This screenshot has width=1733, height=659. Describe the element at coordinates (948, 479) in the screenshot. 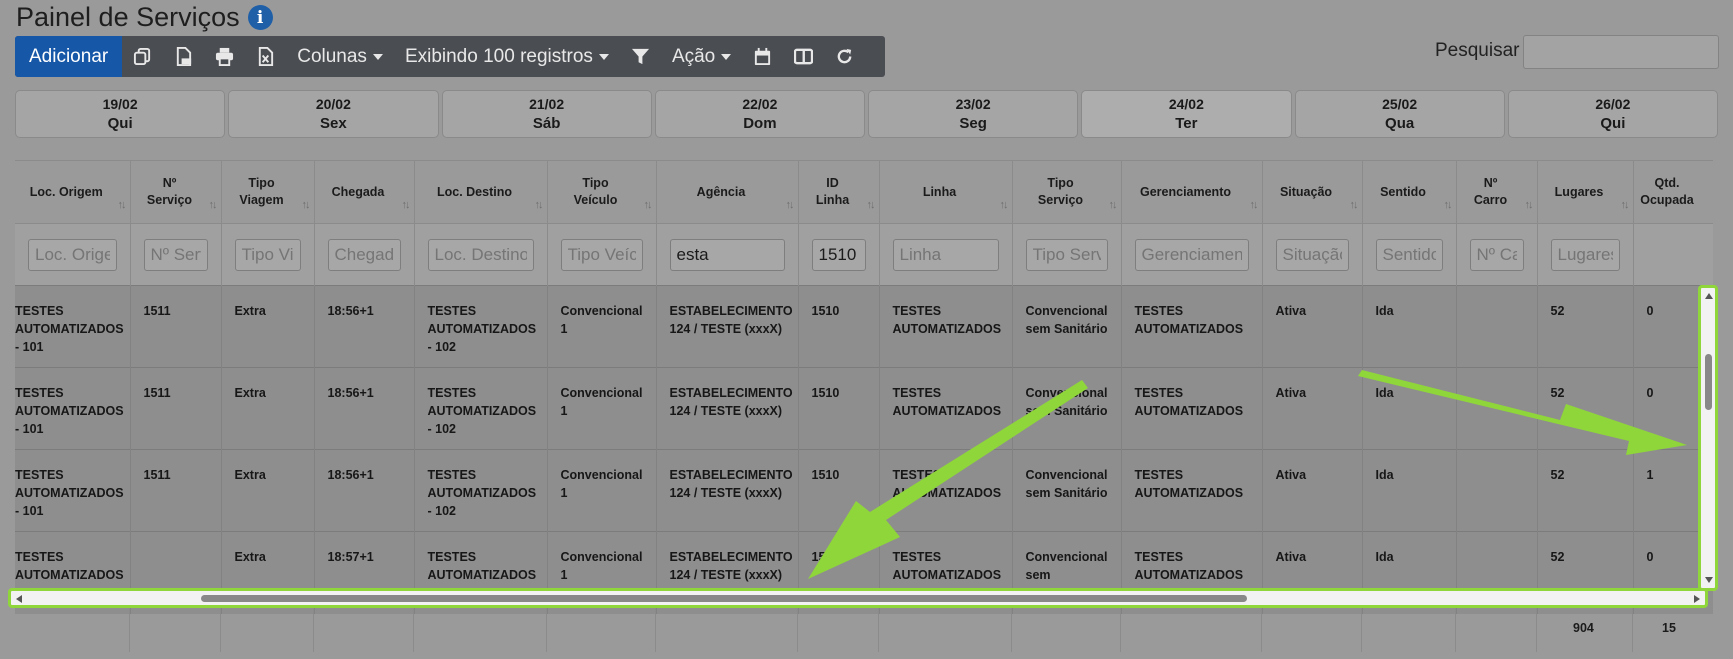

I see `annotation-arrow-left` at that location.